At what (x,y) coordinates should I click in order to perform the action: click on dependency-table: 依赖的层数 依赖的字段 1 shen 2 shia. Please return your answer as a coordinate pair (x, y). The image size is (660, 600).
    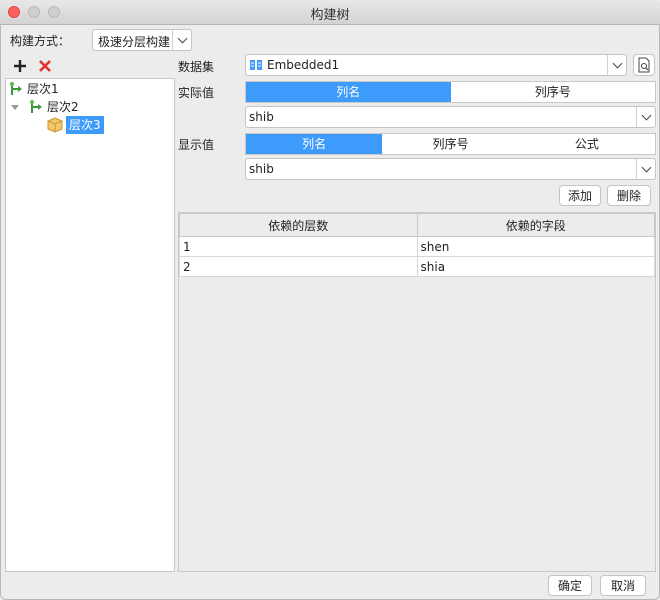
    Looking at the image, I should click on (417, 245).